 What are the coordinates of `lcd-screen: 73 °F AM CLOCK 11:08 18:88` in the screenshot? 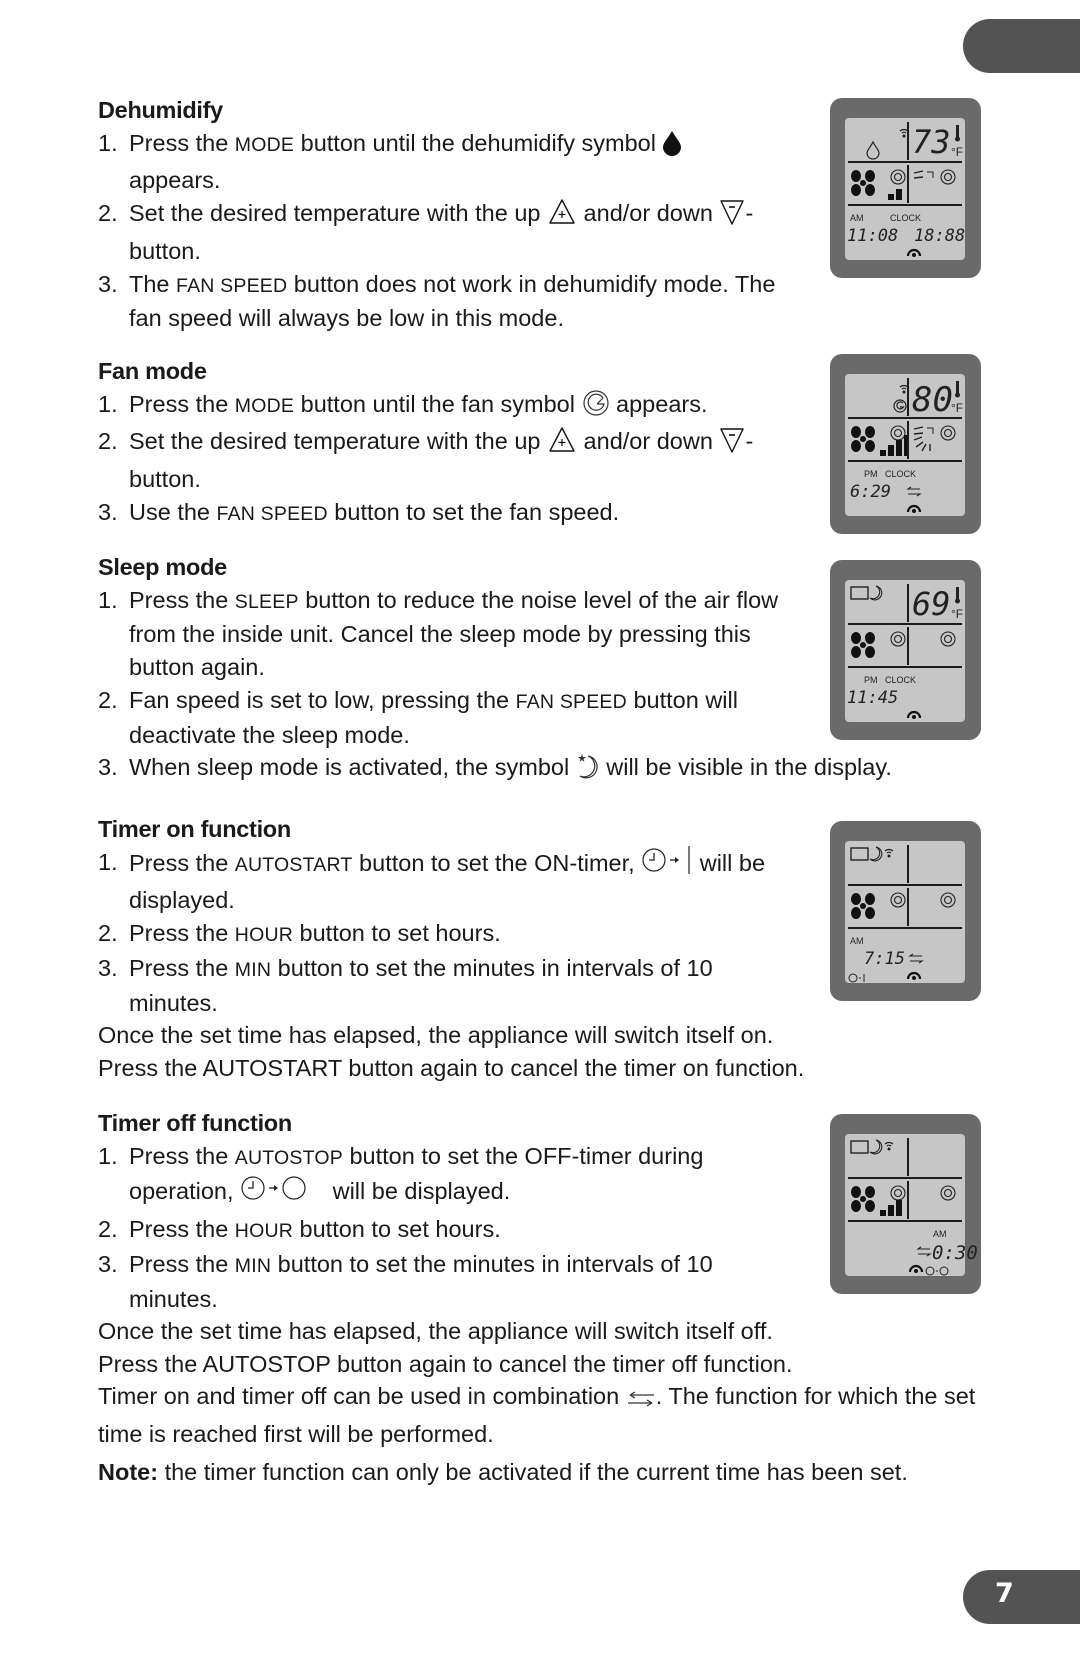 It's located at (905, 189).